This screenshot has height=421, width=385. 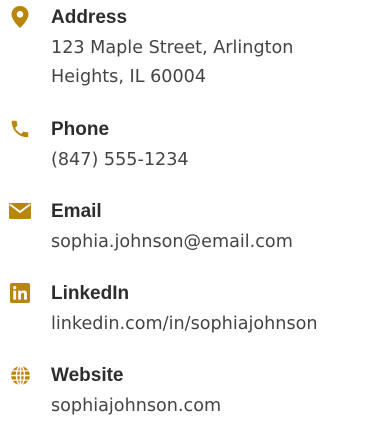 I want to click on envelope-icon, so click(x=20, y=211).